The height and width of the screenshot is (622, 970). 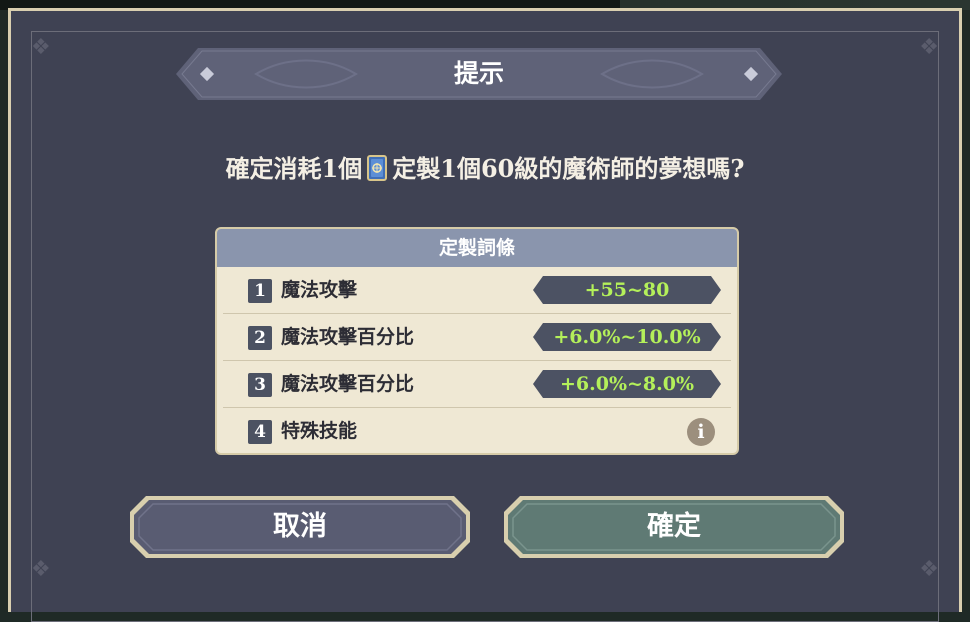 I want to click on confirm-button: 確定, so click(x=674, y=527).